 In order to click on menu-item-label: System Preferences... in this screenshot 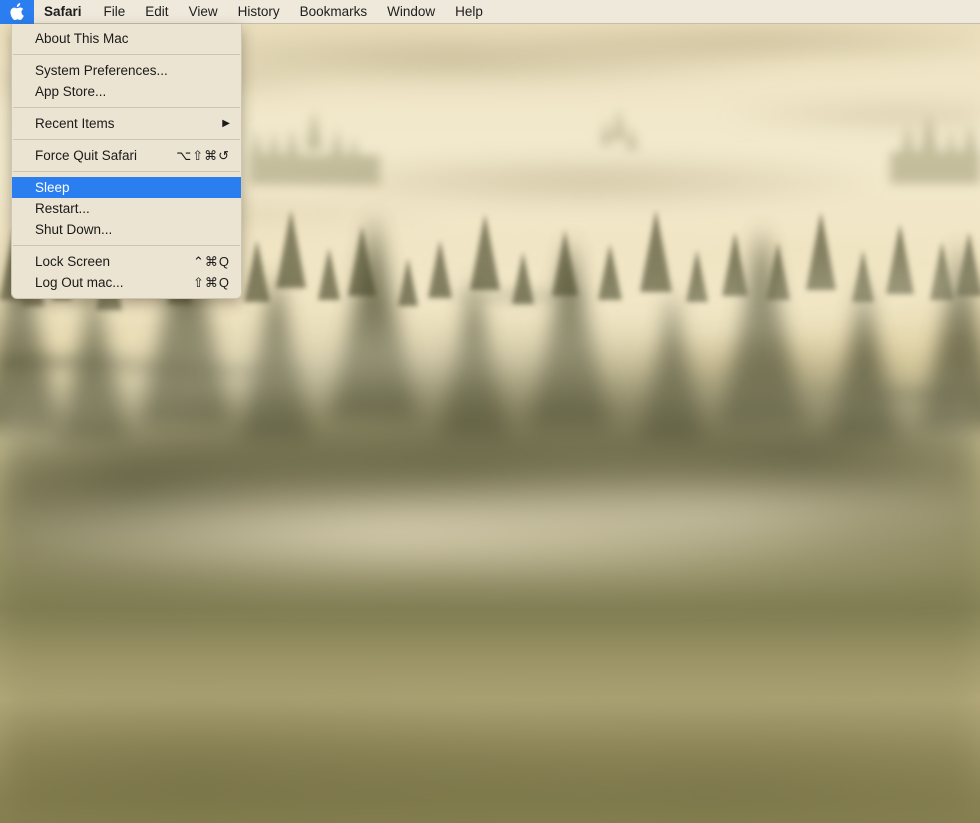, I will do `click(101, 70)`.